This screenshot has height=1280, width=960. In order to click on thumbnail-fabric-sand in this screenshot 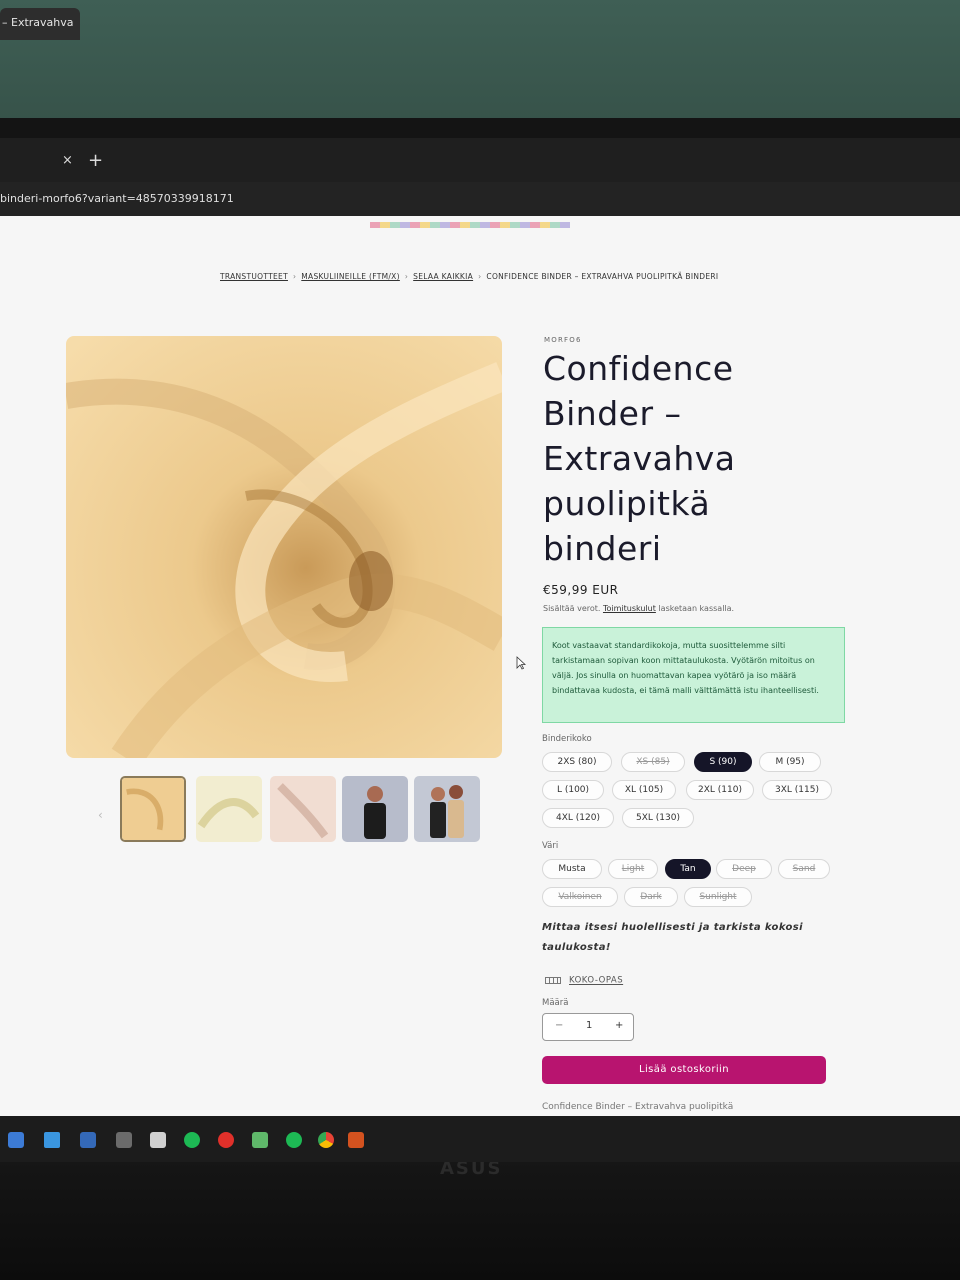, I will do `click(303, 809)`.